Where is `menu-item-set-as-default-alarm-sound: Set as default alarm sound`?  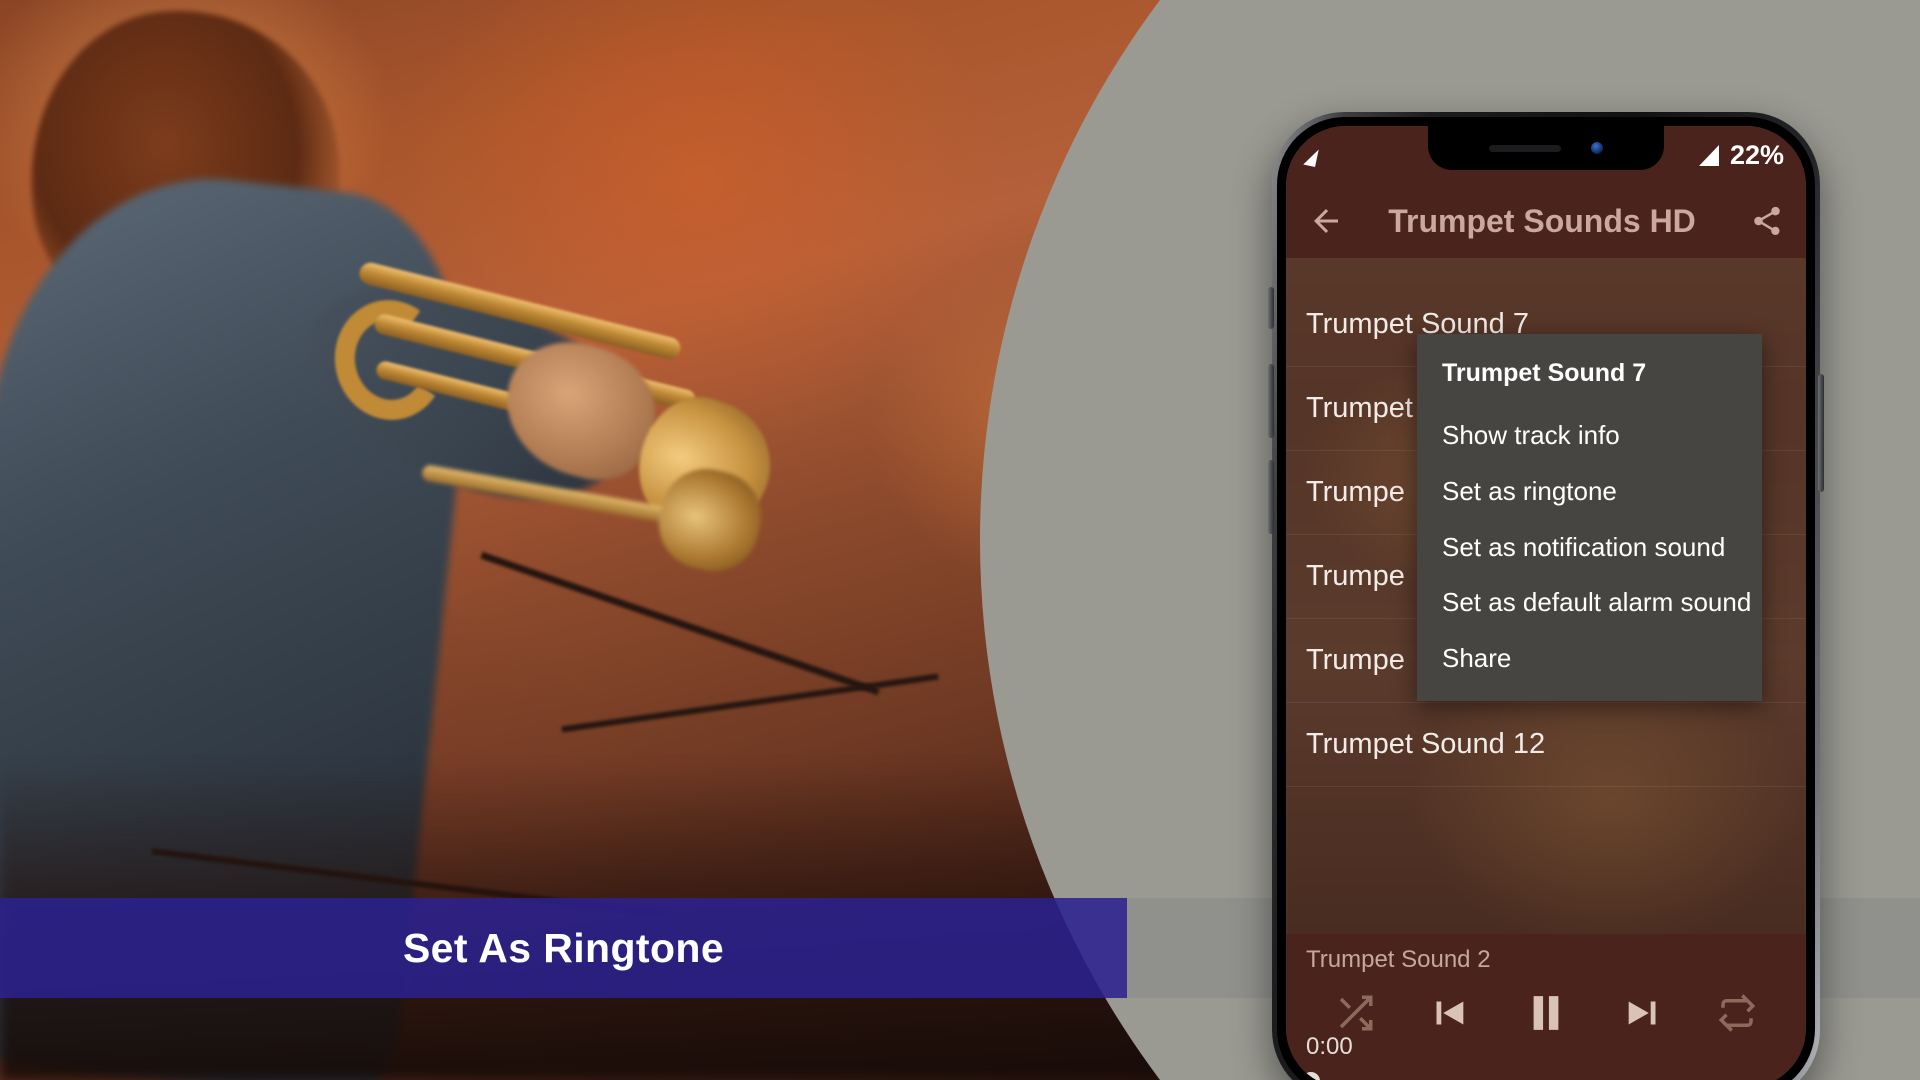
menu-item-set-as-default-alarm-sound: Set as default alarm sound is located at coordinates (1589, 603).